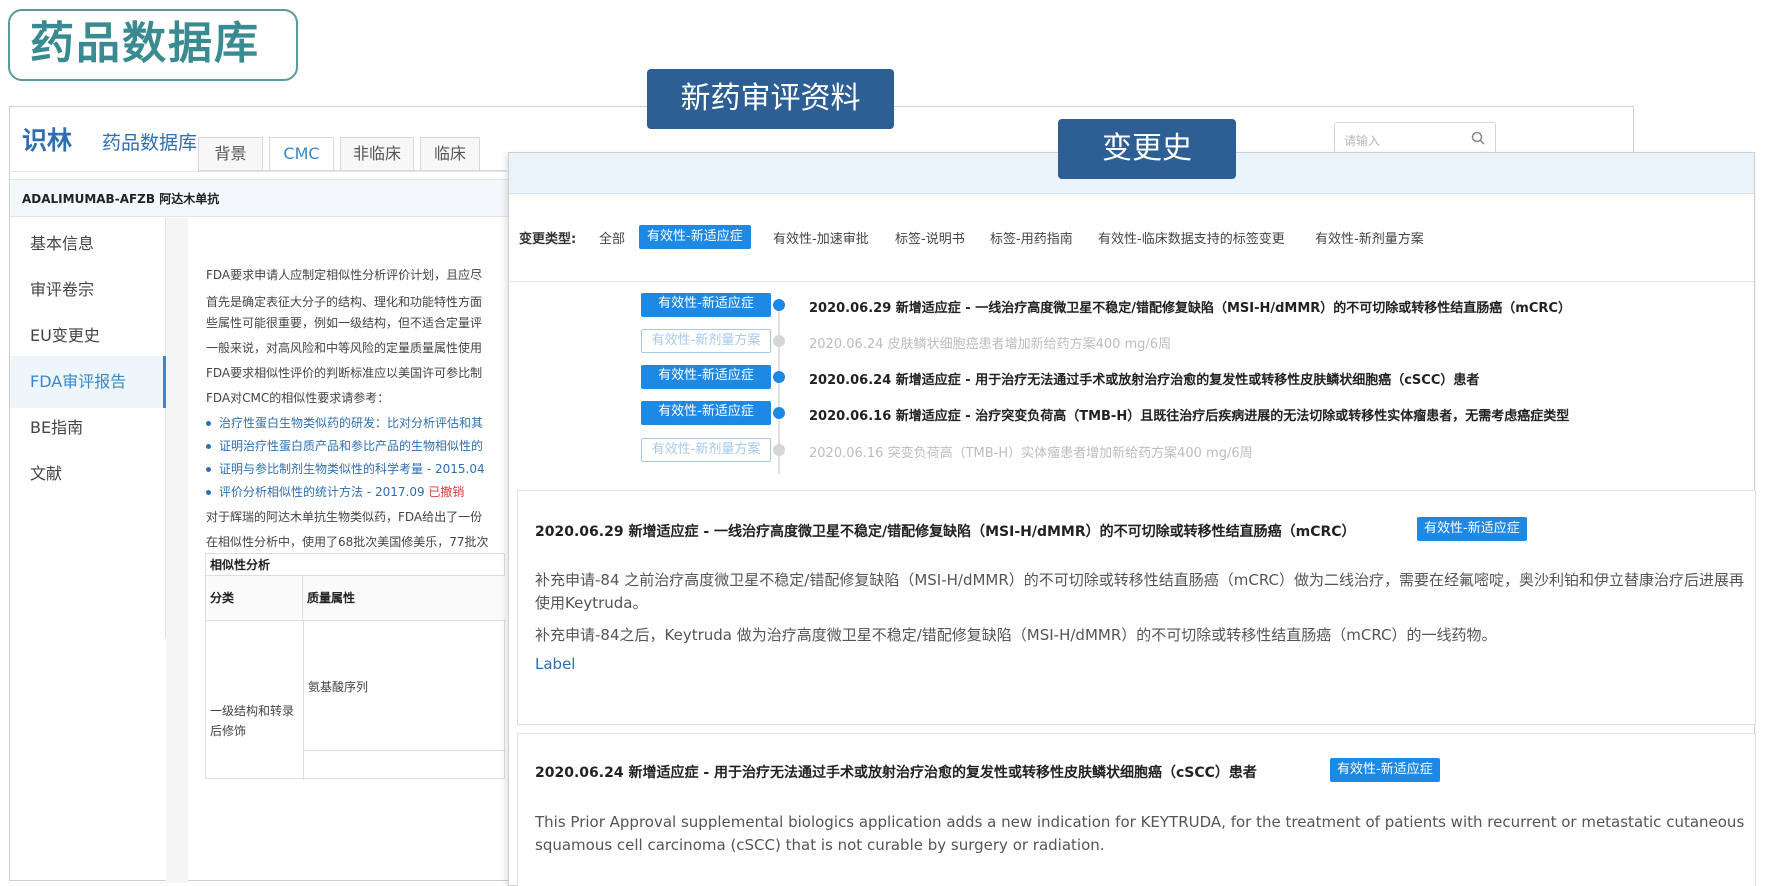 This screenshot has width=1767, height=886. What do you see at coordinates (1031, 240) in the screenshot?
I see `filter-label-med-guide: 标签-用药指南` at bounding box center [1031, 240].